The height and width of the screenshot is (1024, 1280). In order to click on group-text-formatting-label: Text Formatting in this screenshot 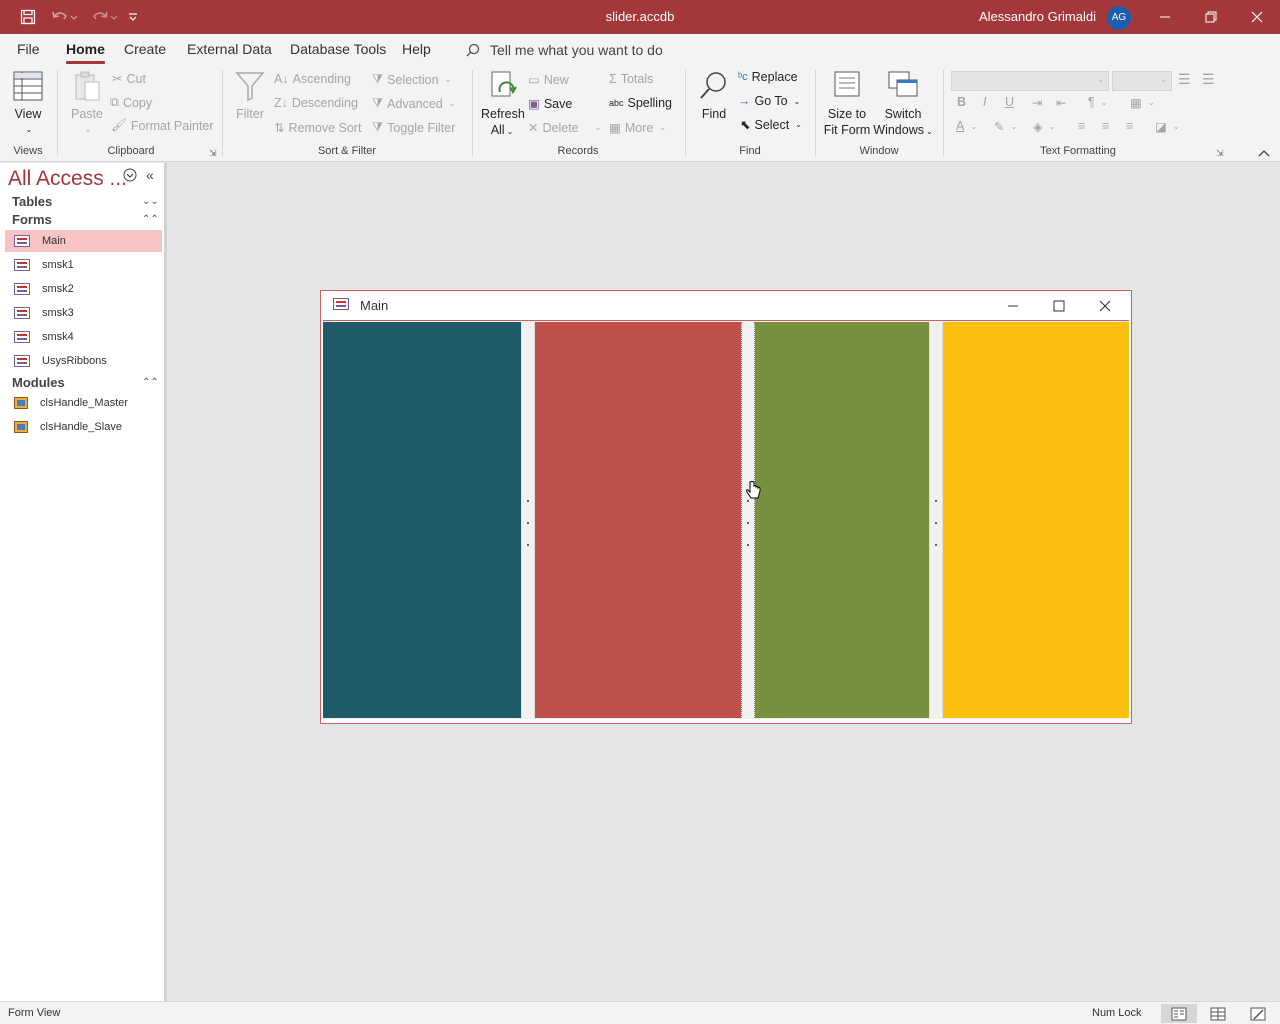, I will do `click(1078, 151)`.